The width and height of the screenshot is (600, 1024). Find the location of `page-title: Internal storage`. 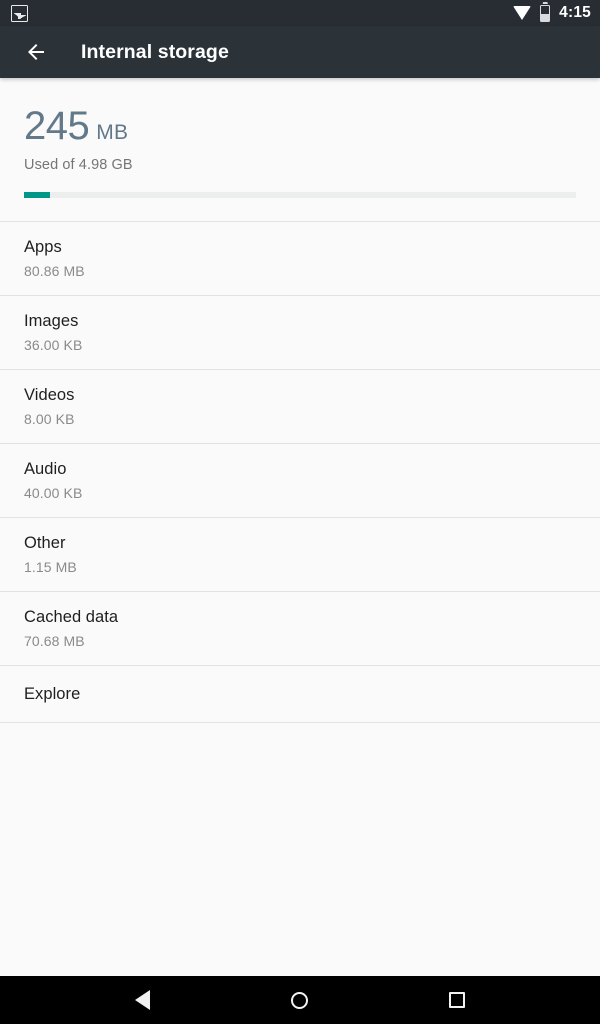

page-title: Internal storage is located at coordinates (155, 51).